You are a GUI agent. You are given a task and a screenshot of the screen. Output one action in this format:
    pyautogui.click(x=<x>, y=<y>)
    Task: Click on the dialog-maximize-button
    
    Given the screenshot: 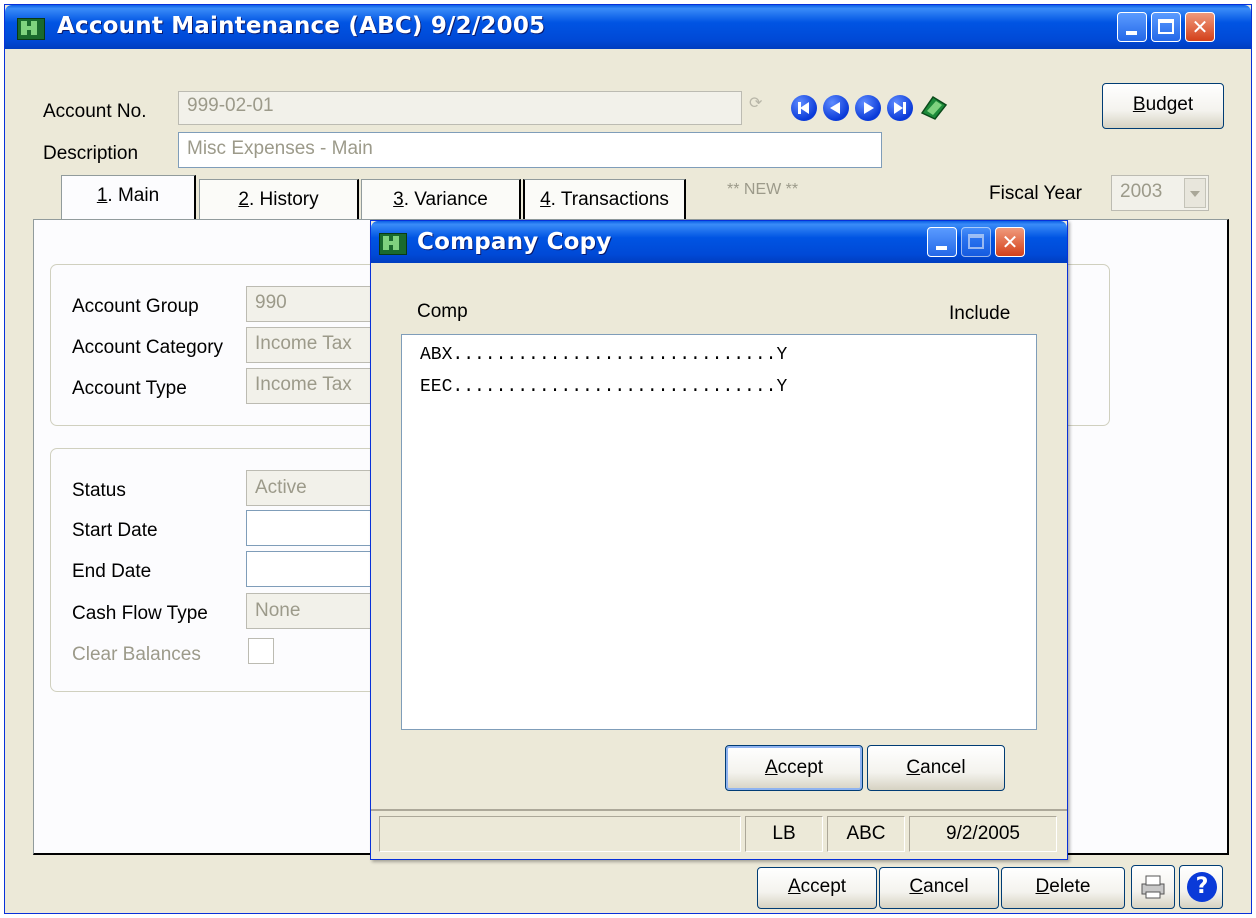 What is the action you would take?
    pyautogui.click(x=976, y=242)
    